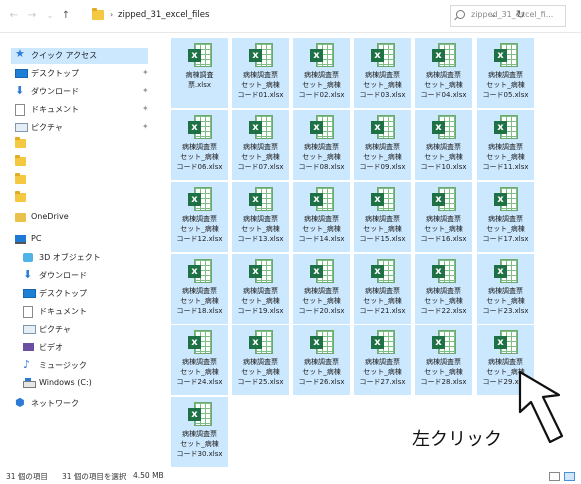  What do you see at coordinates (443, 301) in the screenshot?
I see `file-name: 病棟調査票 セット_病棟 コード22.xlsx` at bounding box center [443, 301].